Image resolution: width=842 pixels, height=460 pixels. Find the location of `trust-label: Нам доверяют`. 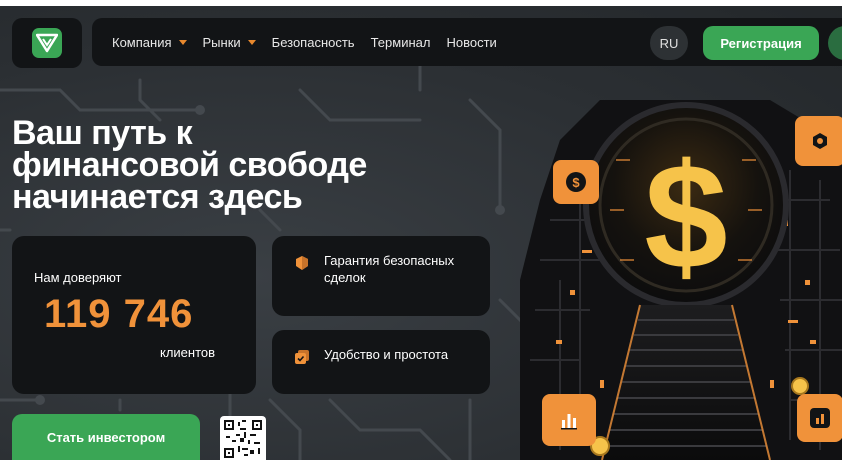

trust-label: Нам доверяют is located at coordinates (78, 277).